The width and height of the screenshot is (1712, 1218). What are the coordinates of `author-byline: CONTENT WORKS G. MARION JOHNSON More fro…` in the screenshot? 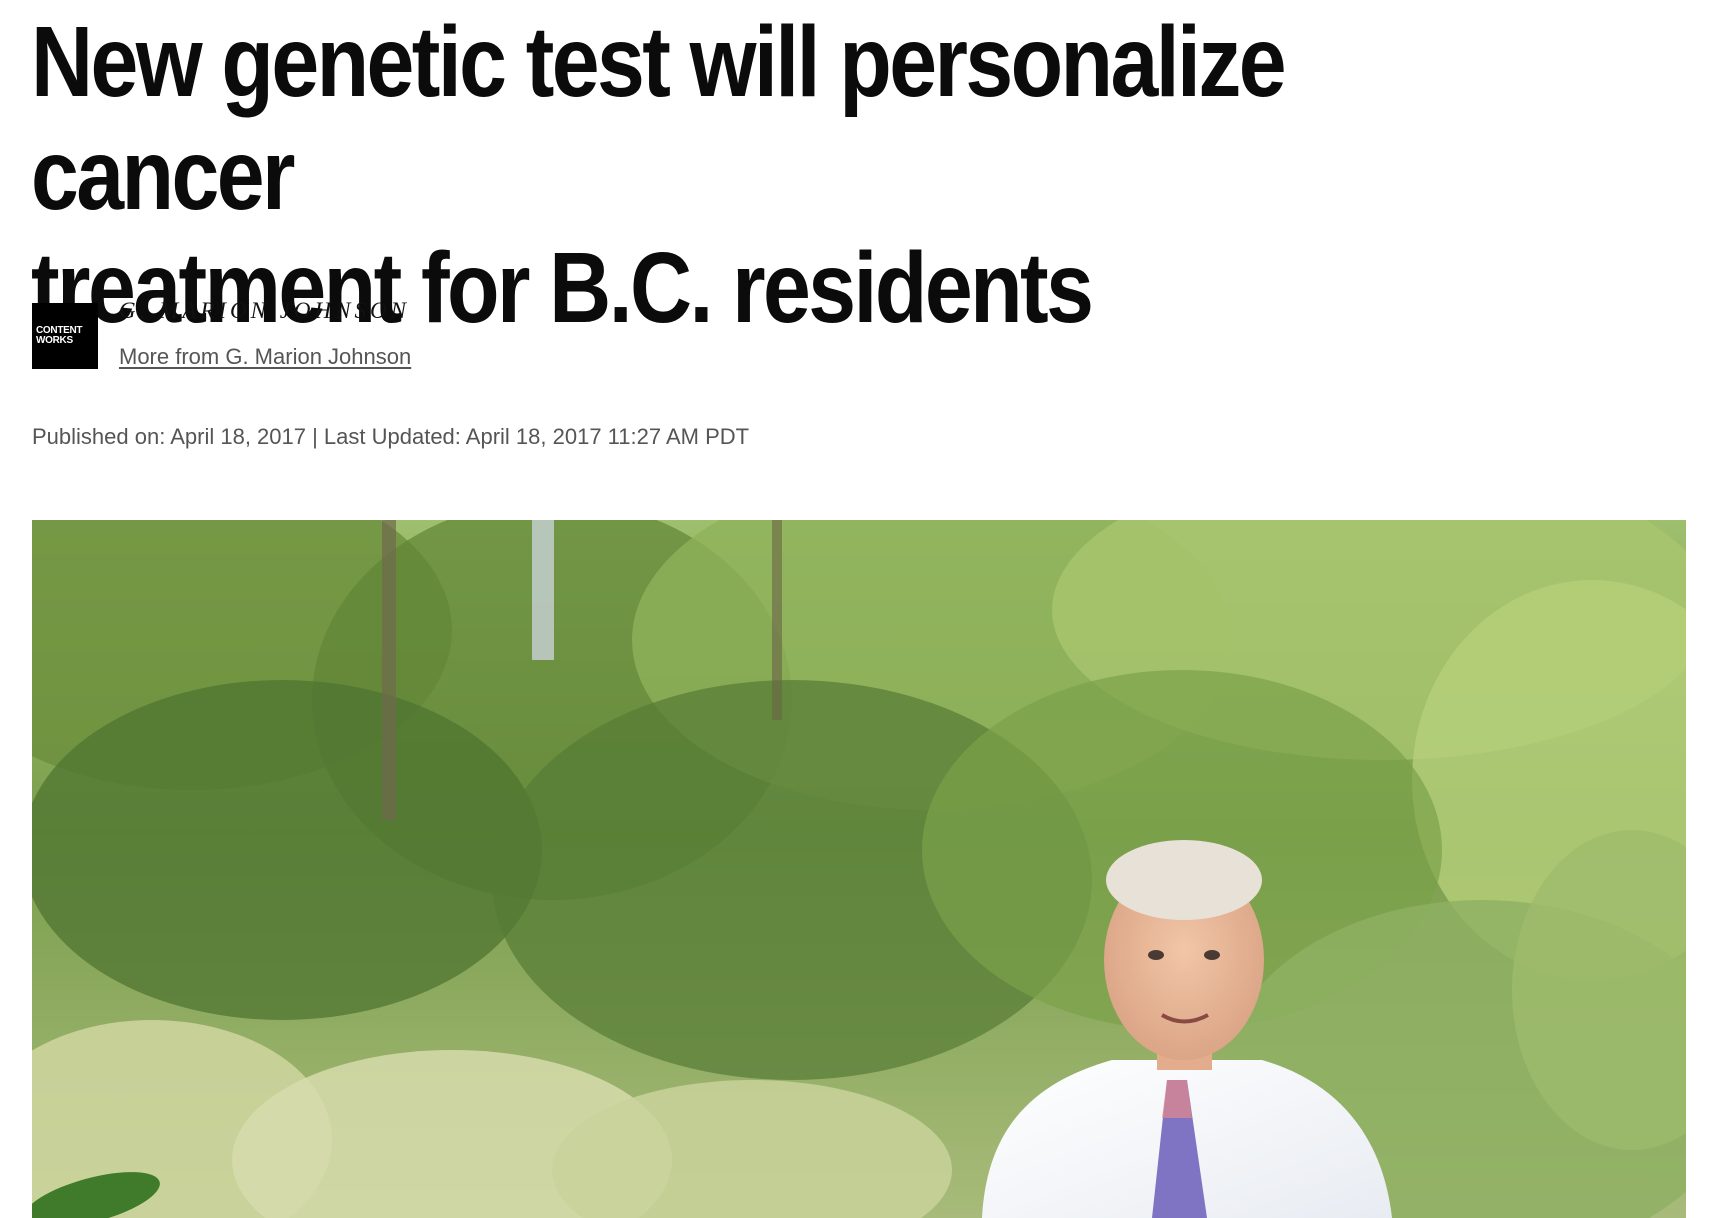 It's located at (221, 334).